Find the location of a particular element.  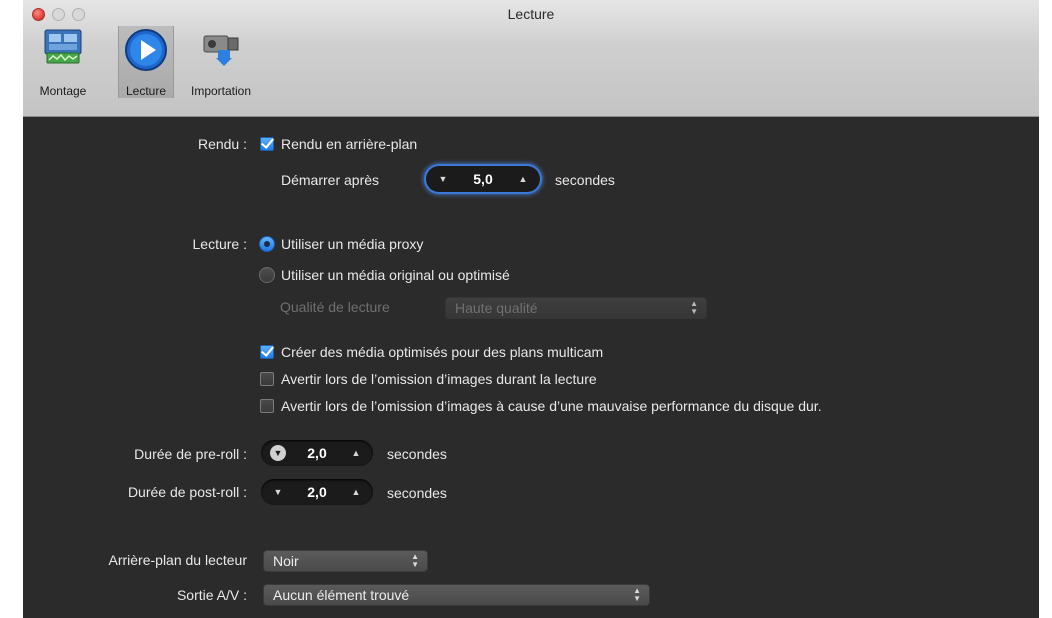

av-output-label: Sortie A/V : is located at coordinates (211, 595).